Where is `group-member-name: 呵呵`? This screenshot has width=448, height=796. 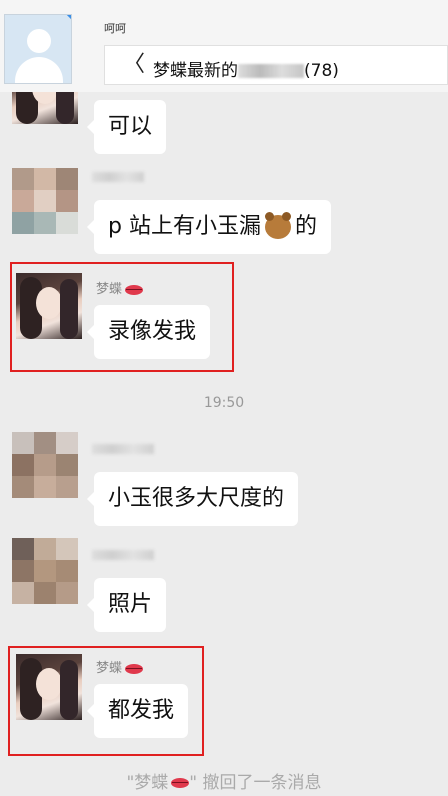 group-member-name: 呵呵 is located at coordinates (115, 28).